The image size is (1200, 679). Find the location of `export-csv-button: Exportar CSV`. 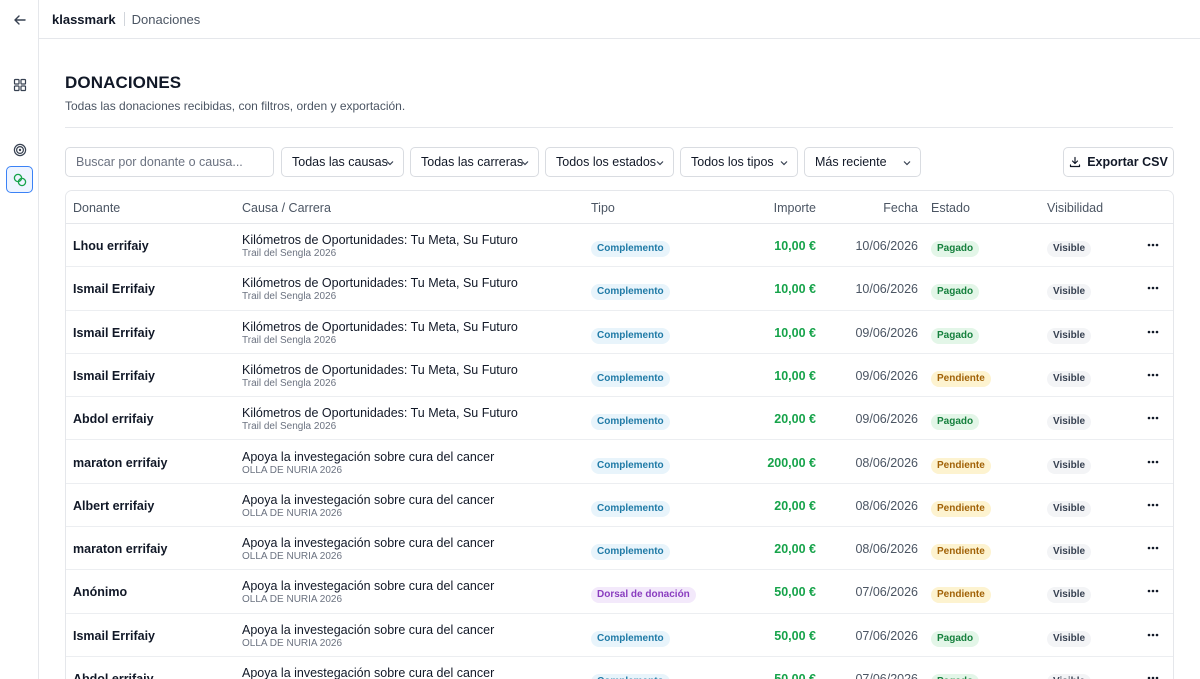

export-csv-button: Exportar CSV is located at coordinates (1118, 162).